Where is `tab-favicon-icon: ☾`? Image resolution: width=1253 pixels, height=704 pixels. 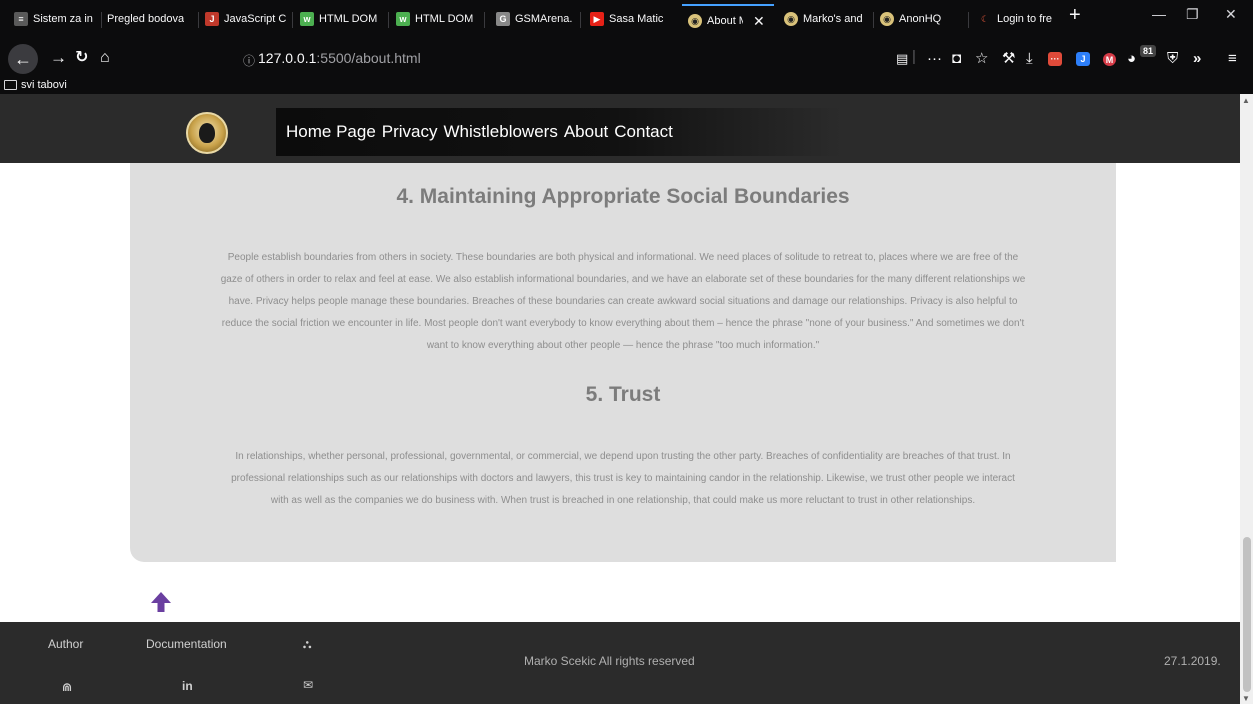 tab-favicon-icon: ☾ is located at coordinates (985, 18).